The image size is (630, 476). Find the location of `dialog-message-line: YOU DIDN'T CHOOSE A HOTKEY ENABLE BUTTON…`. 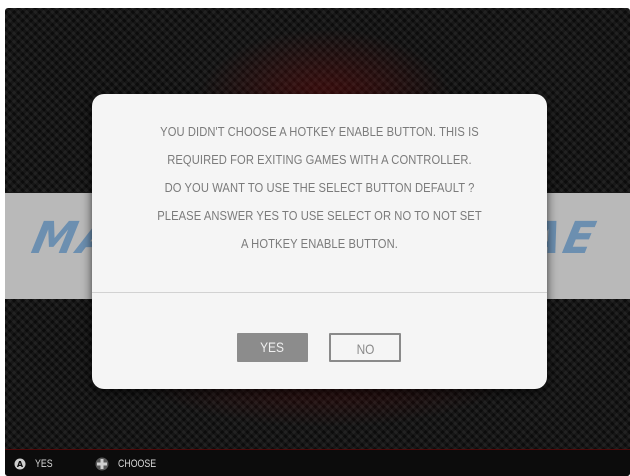

dialog-message-line: YOU DIDN'T CHOOSE A HOTKEY ENABLE BUTTON… is located at coordinates (319, 131).